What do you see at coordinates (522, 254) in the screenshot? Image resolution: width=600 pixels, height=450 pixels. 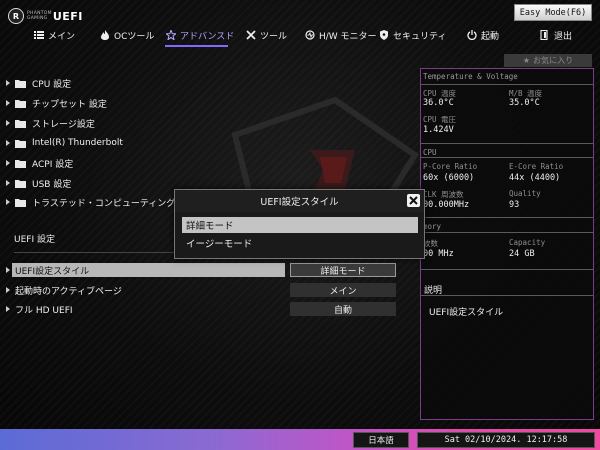 I see `memory-capacity-value: 24 GB` at bounding box center [522, 254].